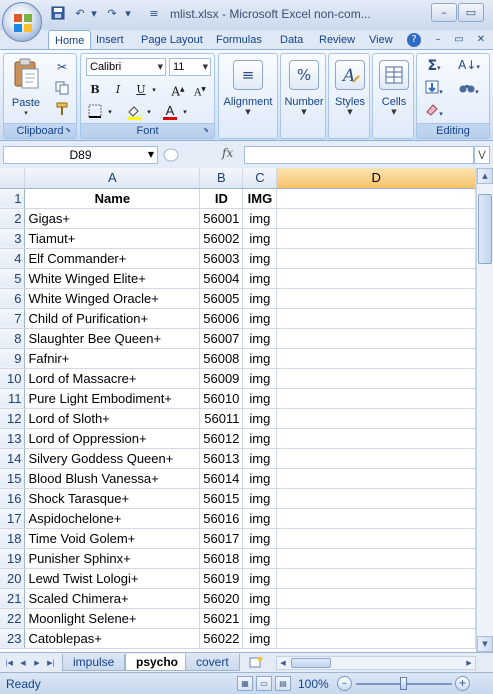 The image size is (493, 694). Describe the element at coordinates (13, 338) in the screenshot. I see `row-header: 8` at that location.